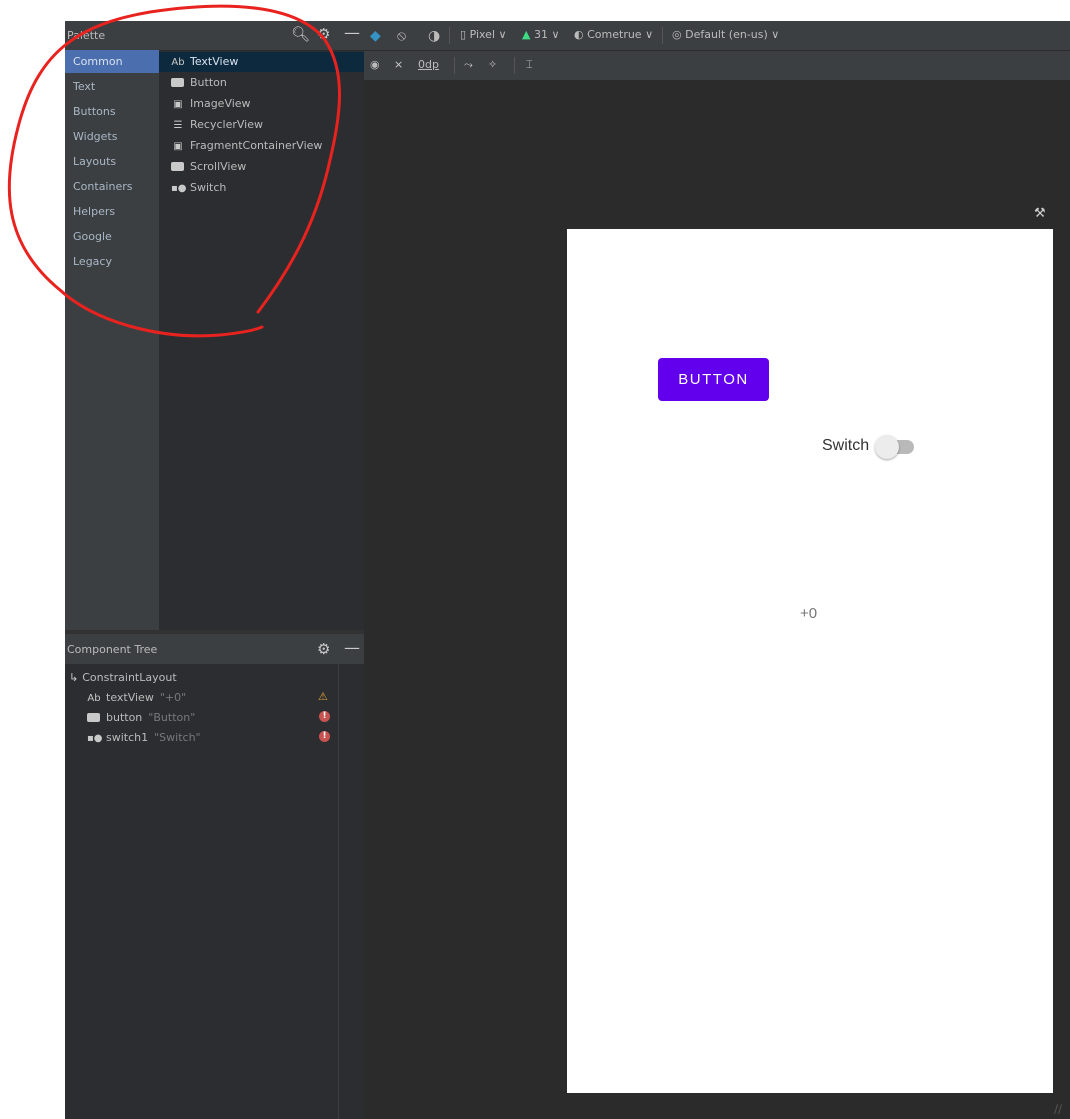  What do you see at coordinates (208, 187) in the screenshot?
I see `palette-item-label: Switch` at bounding box center [208, 187].